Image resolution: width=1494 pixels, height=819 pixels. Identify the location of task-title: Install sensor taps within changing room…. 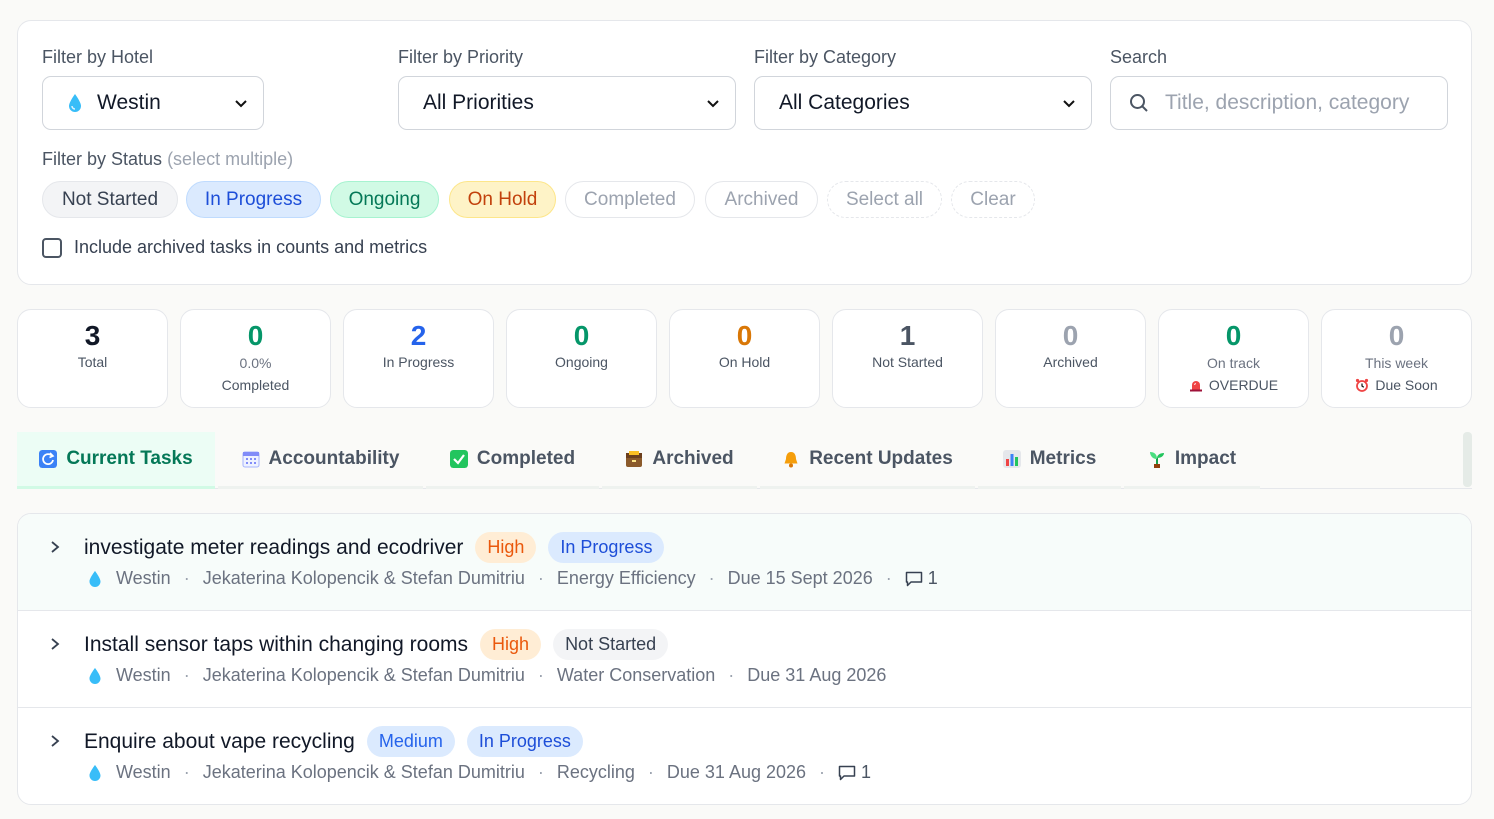
(276, 645).